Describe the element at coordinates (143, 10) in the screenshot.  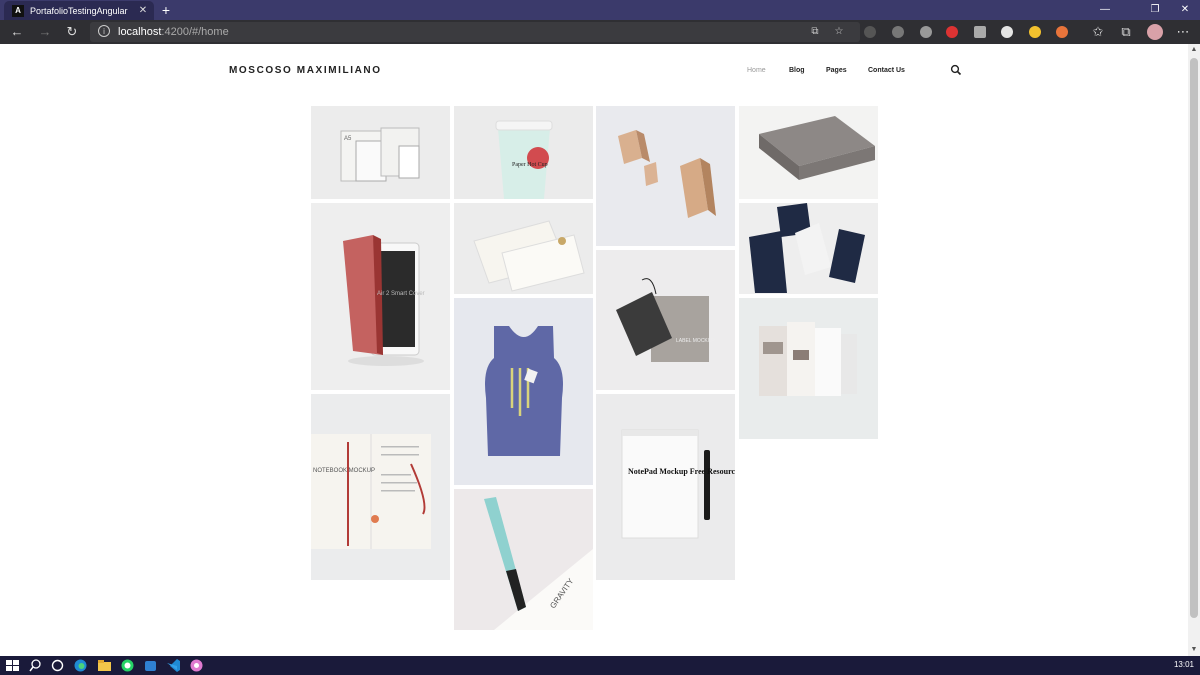
I see `close-tab-icon: ✕` at that location.